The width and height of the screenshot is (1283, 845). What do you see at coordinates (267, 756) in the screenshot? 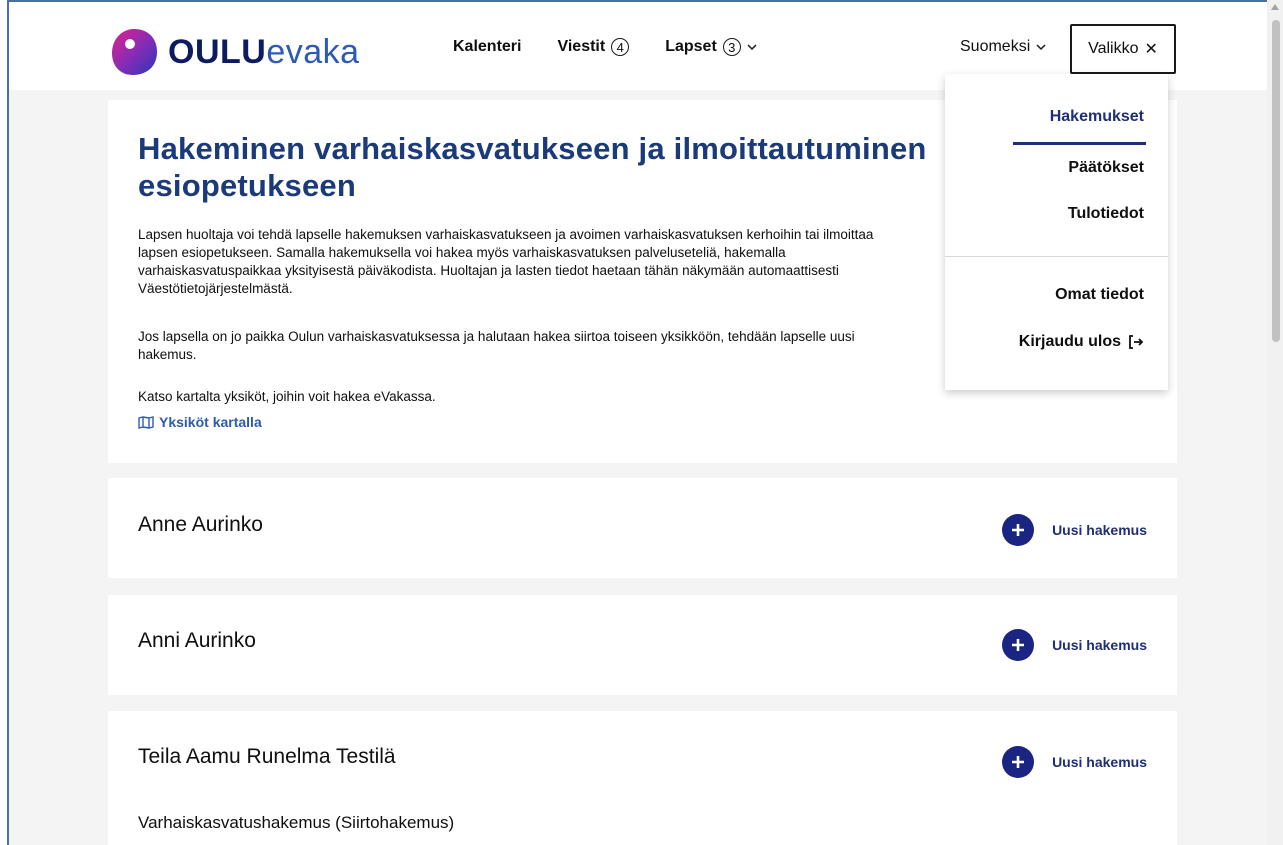
I see `child-name: Teila Aamu Runelma Testilä` at bounding box center [267, 756].